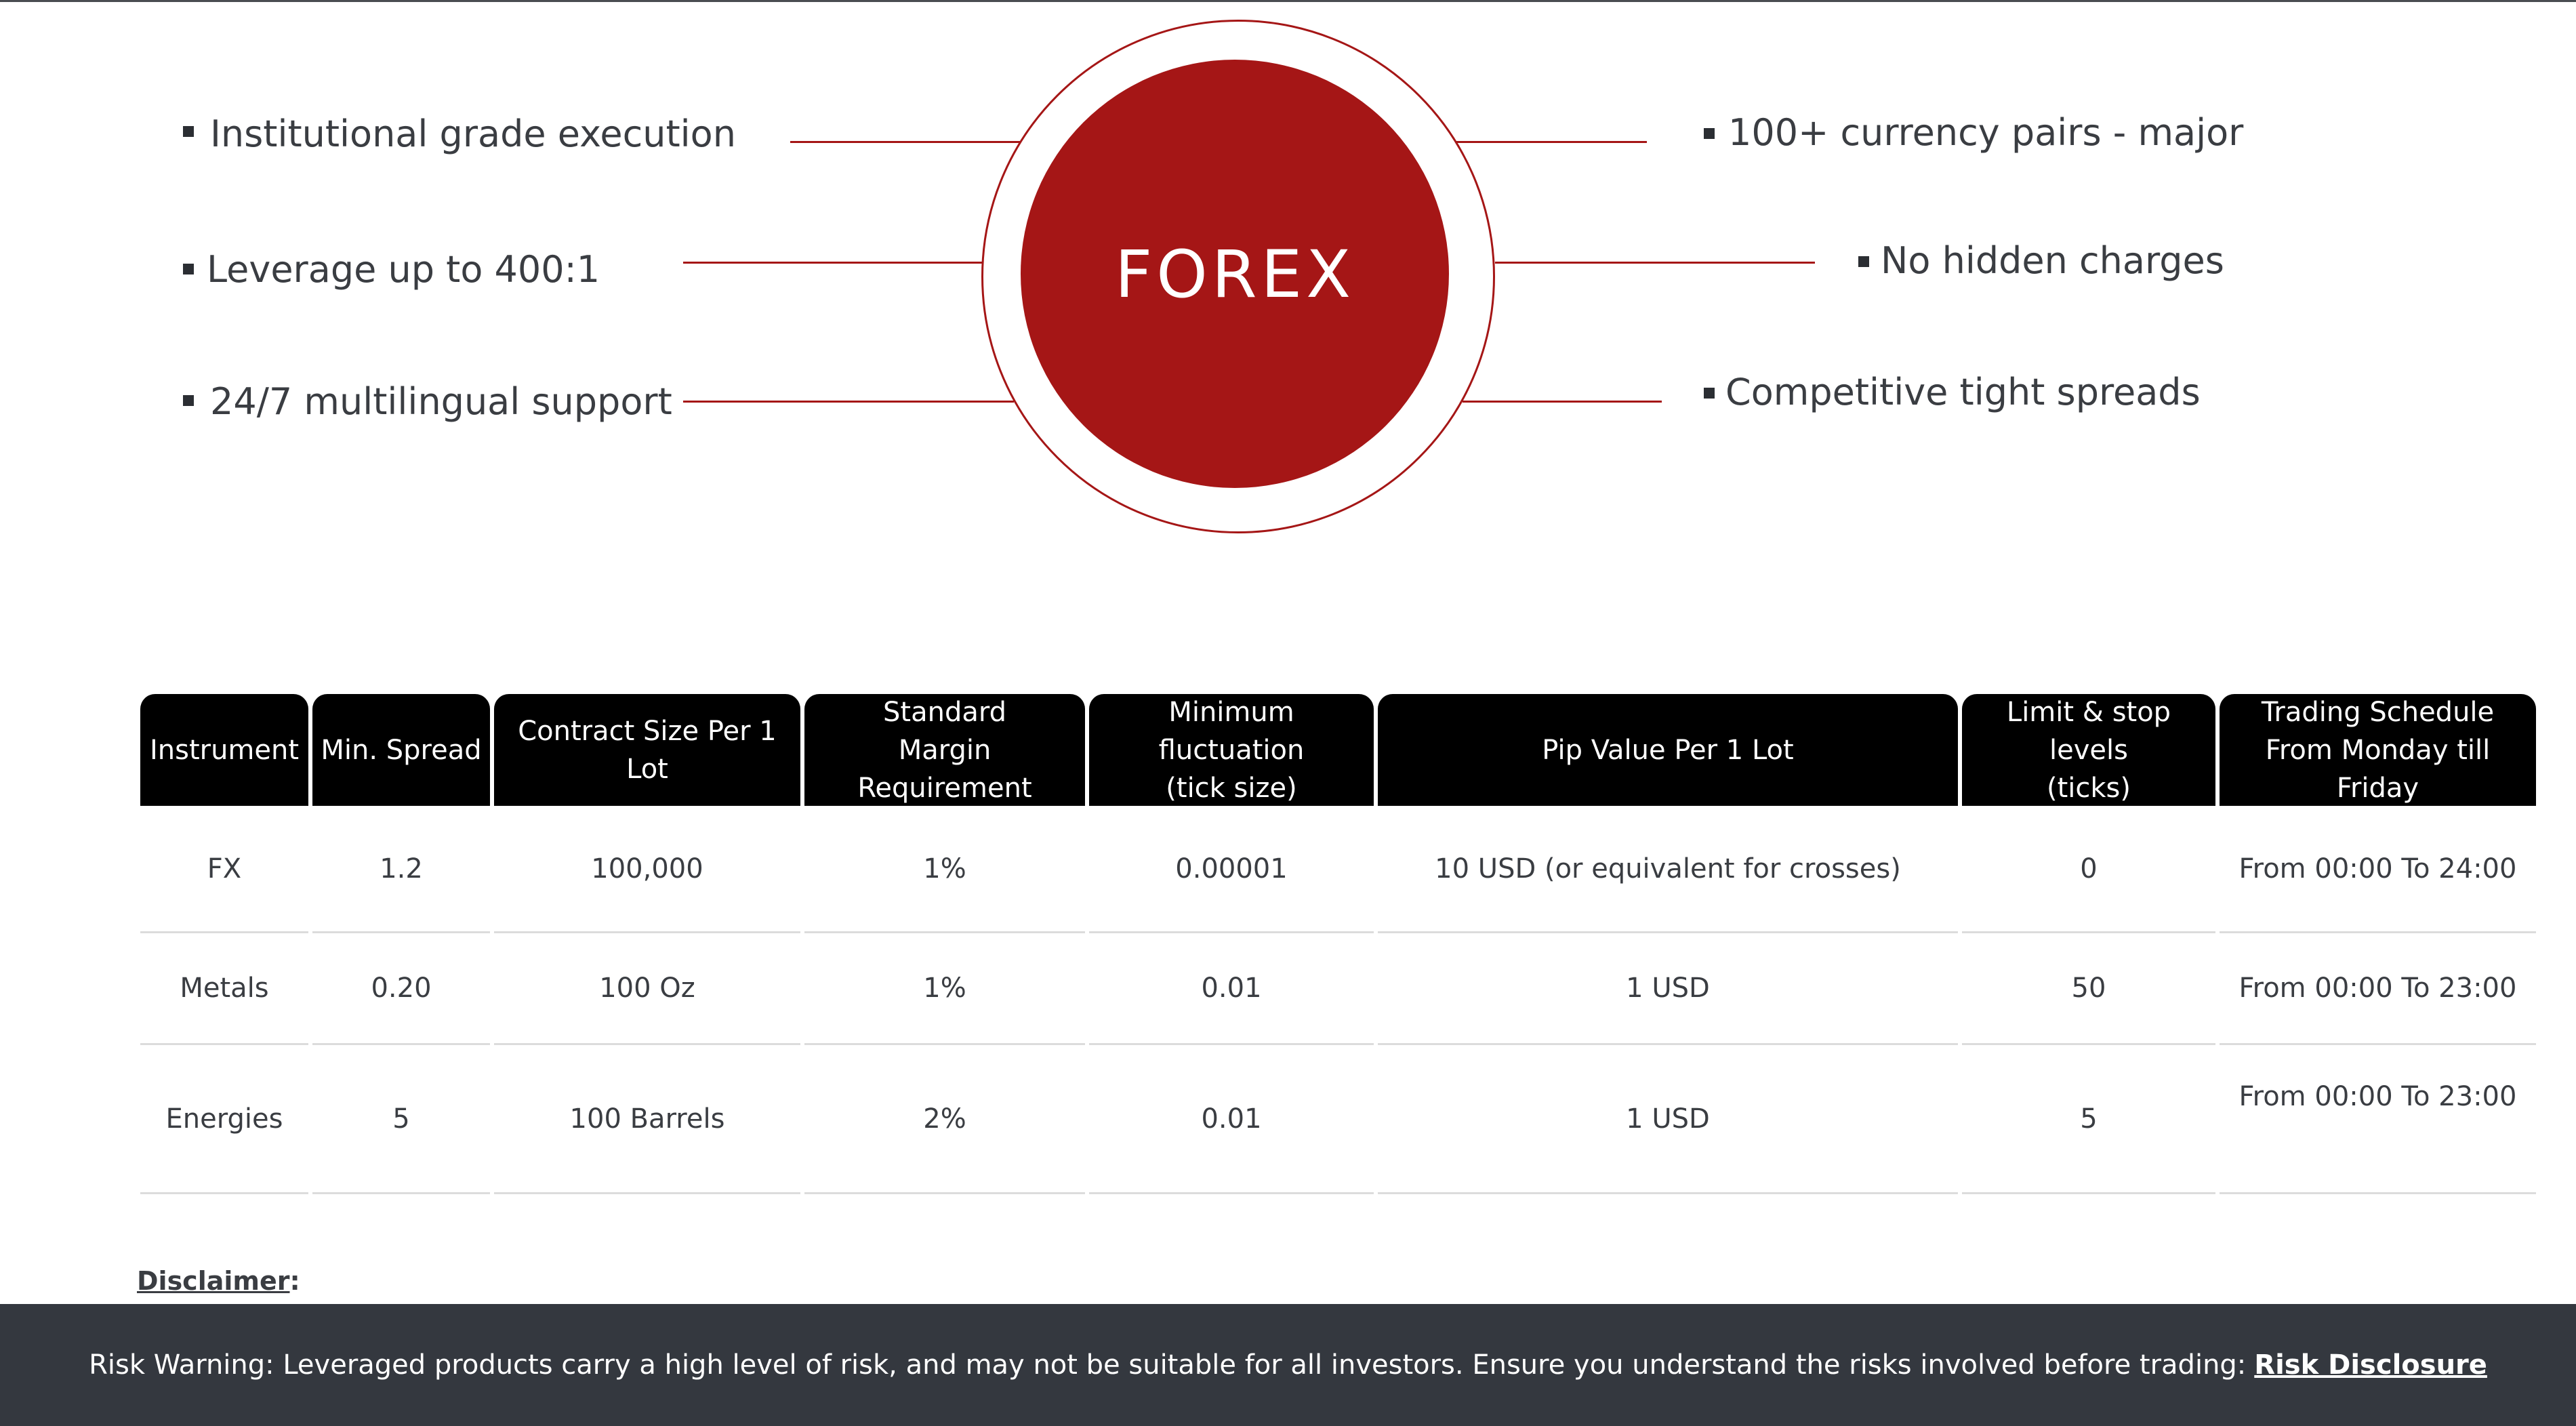  I want to click on cell-instrument: Metals, so click(224, 989).